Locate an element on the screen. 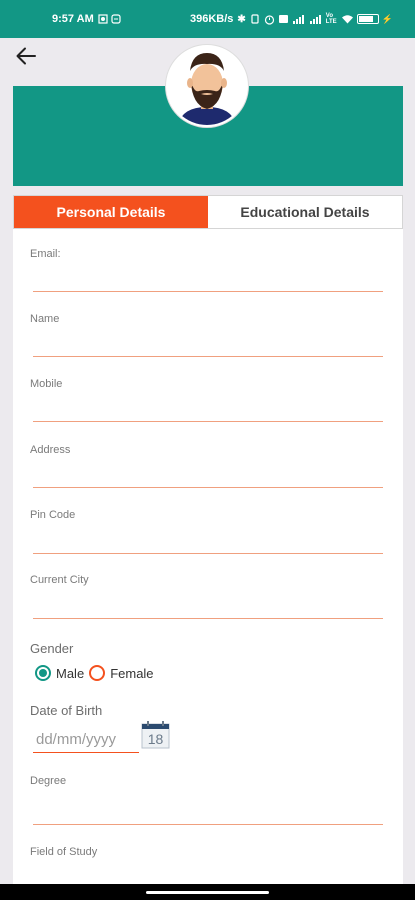 The height and width of the screenshot is (900, 415). calendar-icon: 18 is located at coordinates (155, 734).